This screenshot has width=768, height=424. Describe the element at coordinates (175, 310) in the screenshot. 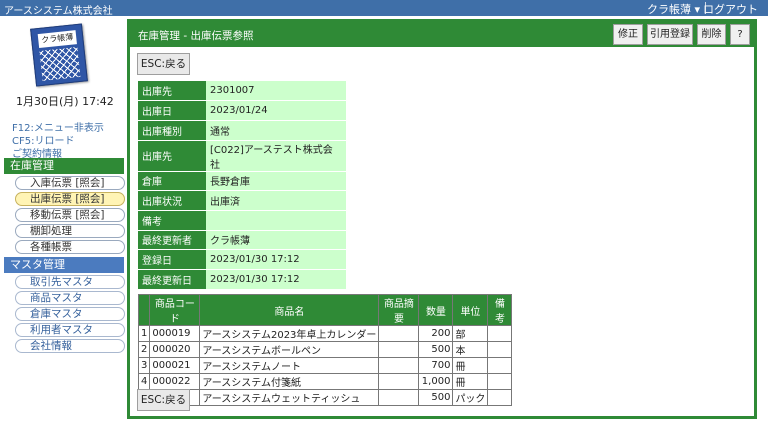

I see `column-header: 商品コード` at that location.